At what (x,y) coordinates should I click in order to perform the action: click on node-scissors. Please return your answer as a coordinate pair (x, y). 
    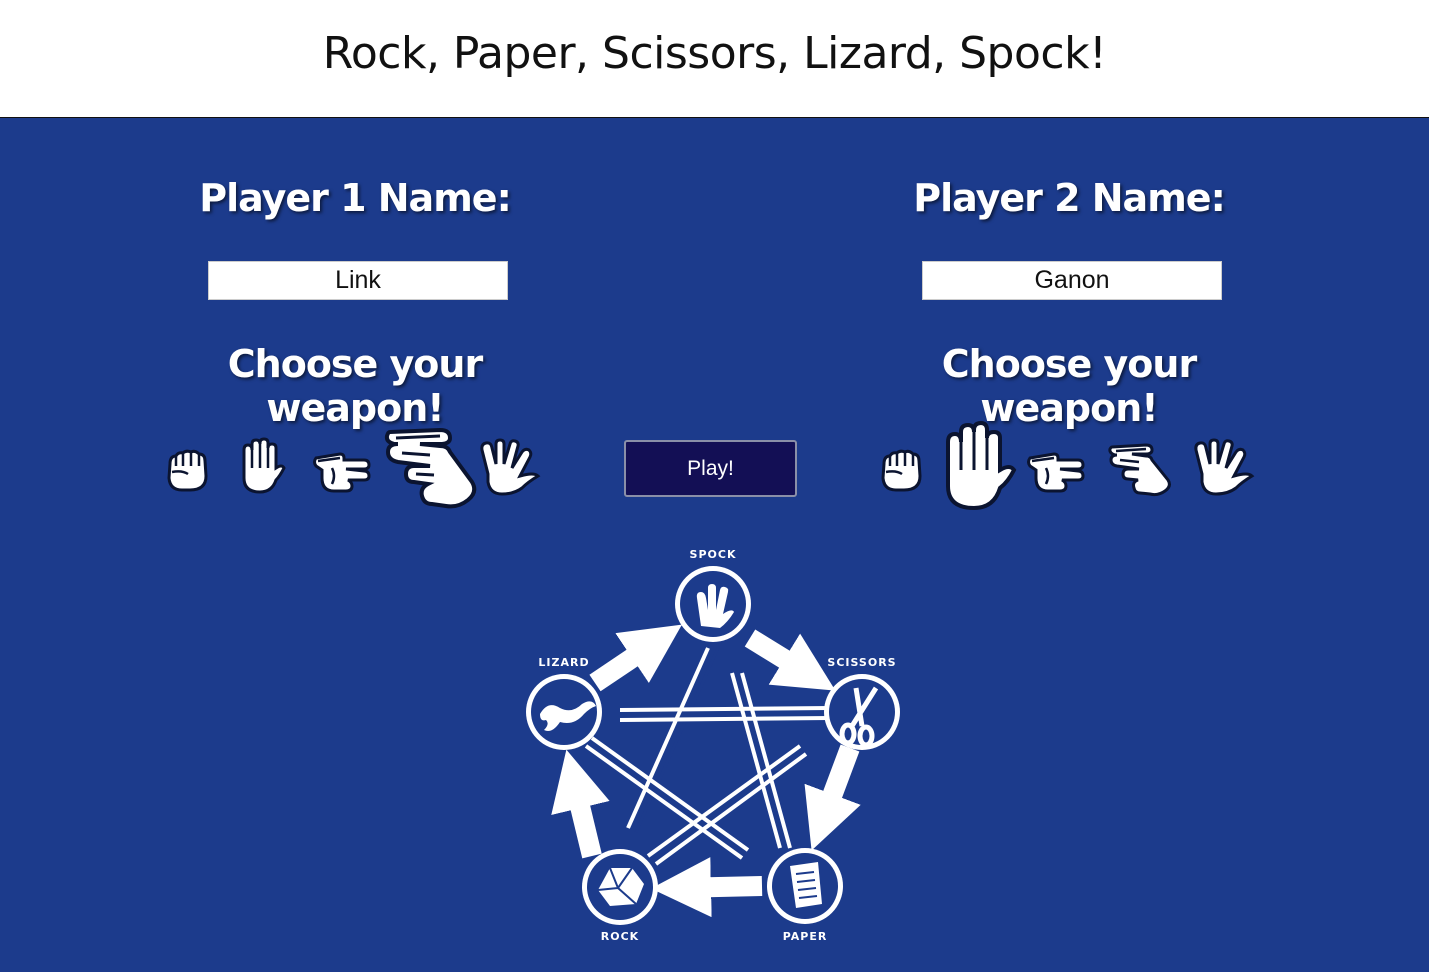
    Looking at the image, I should click on (862, 712).